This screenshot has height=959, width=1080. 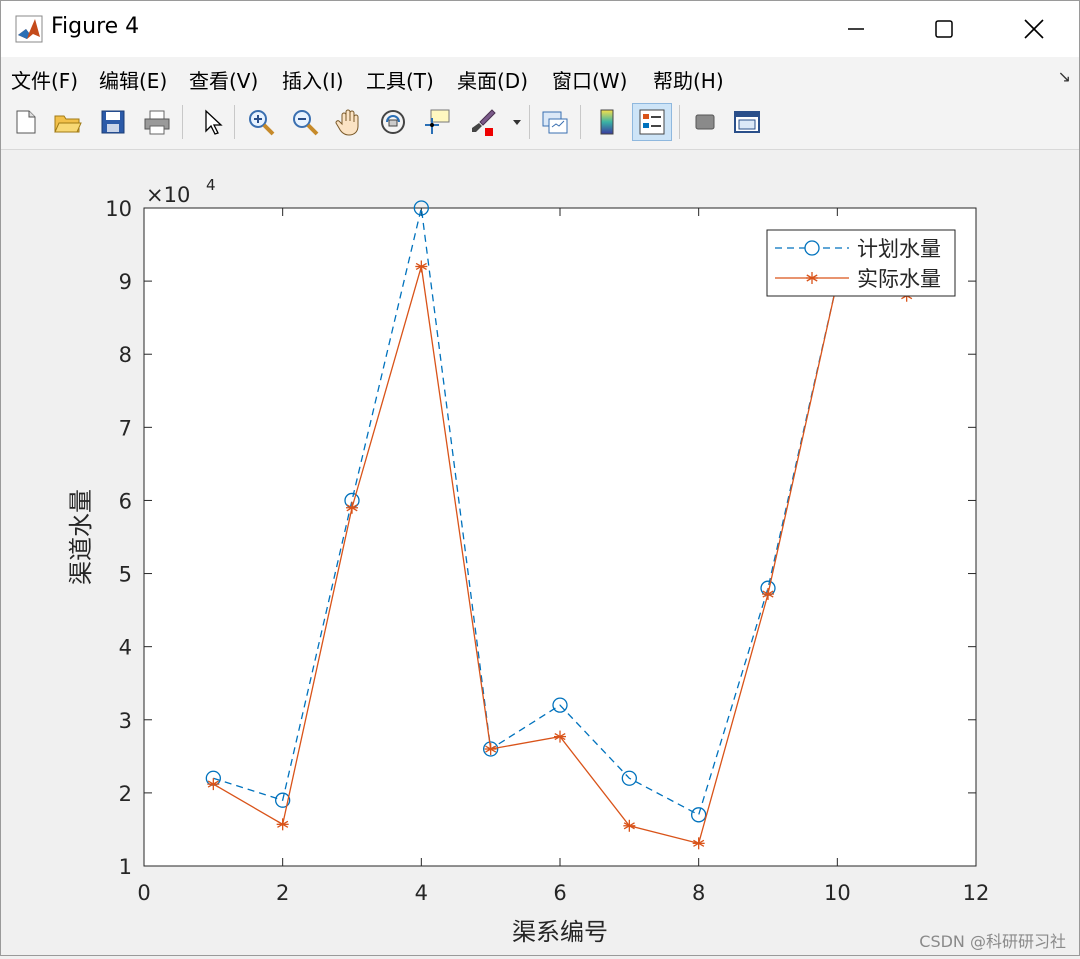 What do you see at coordinates (559, 893) in the screenshot?
I see `x-tick-label: 6` at bounding box center [559, 893].